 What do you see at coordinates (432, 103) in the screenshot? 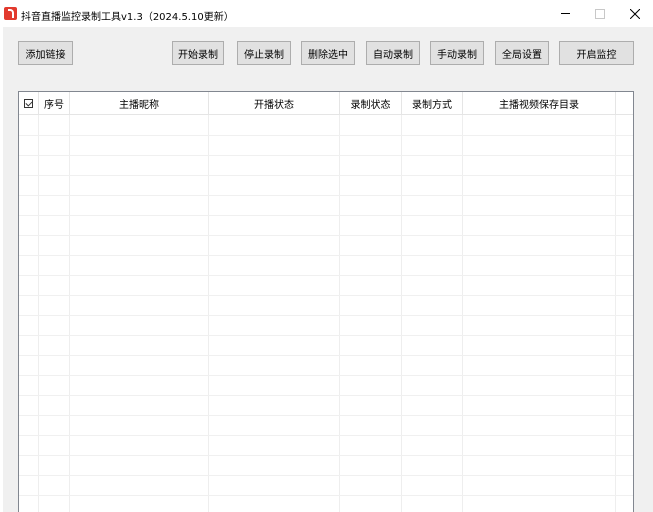
I see `column-header-record-mode: 录制方式` at bounding box center [432, 103].